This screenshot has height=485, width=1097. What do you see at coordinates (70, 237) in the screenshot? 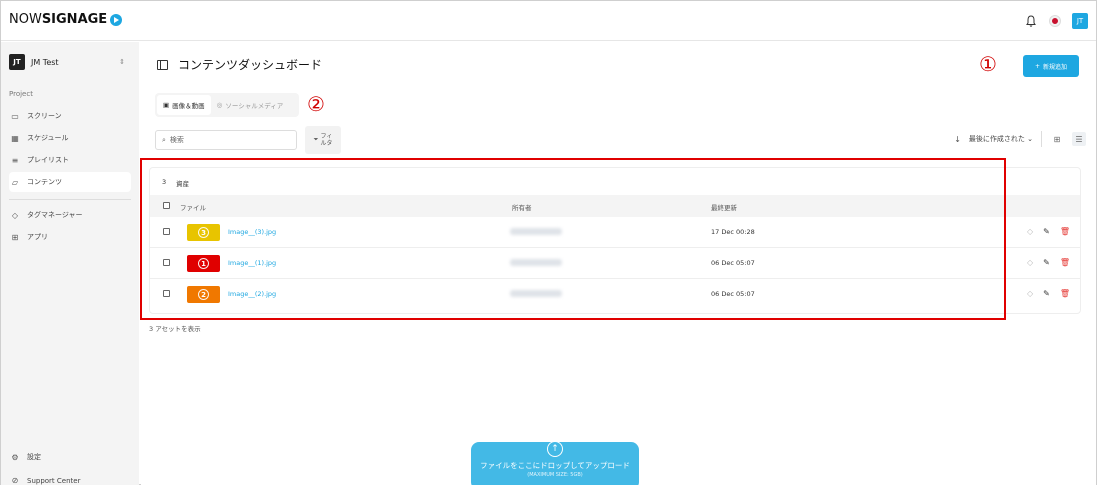
I see `sidebar-item-apps: ⊞ アプリ` at bounding box center [70, 237].